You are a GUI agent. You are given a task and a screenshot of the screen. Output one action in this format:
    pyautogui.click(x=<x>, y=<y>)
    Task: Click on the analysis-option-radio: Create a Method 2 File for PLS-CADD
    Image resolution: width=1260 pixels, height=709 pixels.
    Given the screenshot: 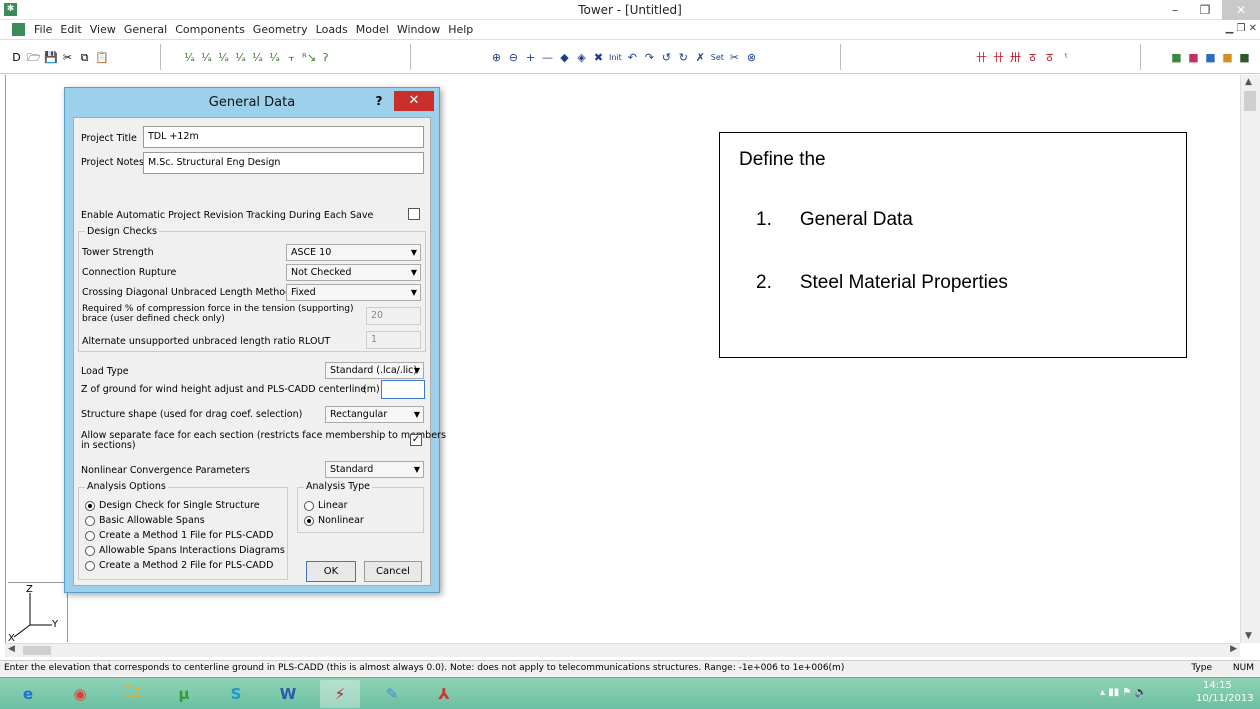 What is the action you would take?
    pyautogui.click(x=179, y=565)
    